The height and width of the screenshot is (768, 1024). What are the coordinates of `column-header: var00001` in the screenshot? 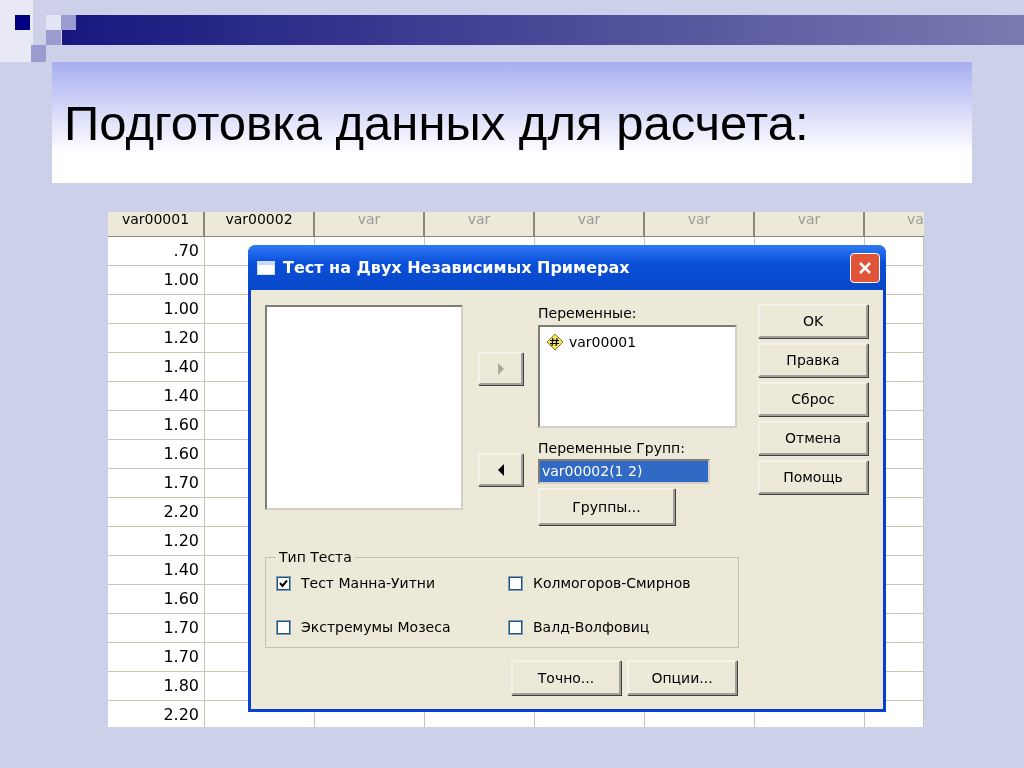 It's located at (156, 224).